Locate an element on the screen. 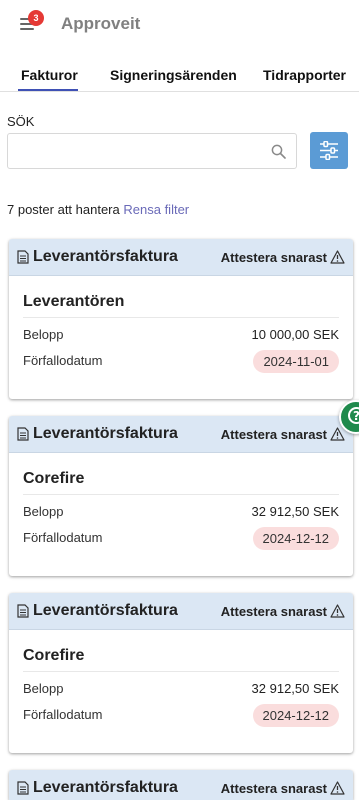 The image size is (359, 800). filter-button is located at coordinates (329, 150).